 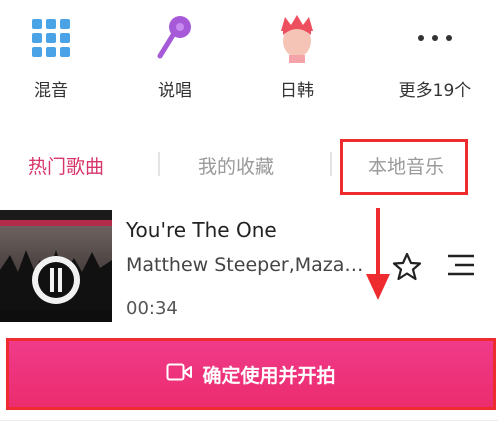 I want to click on category-label: 说唱, so click(x=175, y=91).